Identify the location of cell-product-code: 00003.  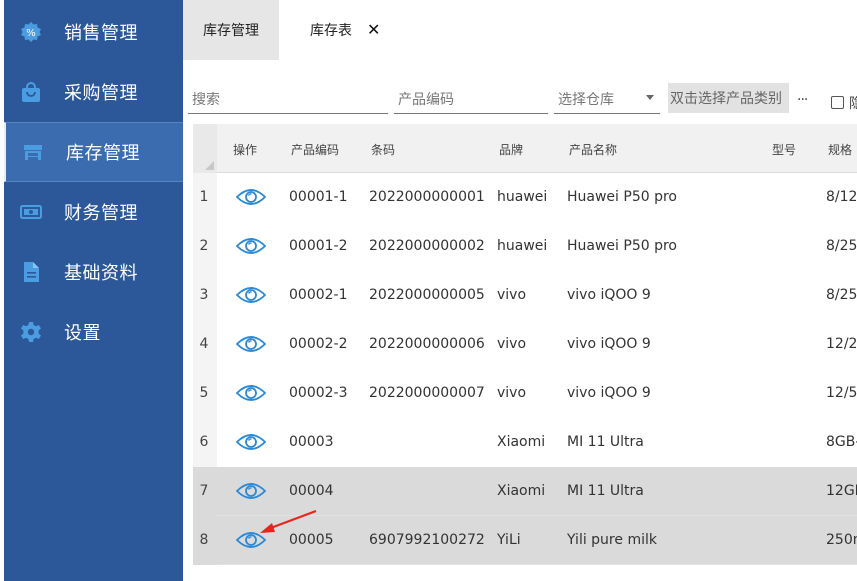
(311, 442).